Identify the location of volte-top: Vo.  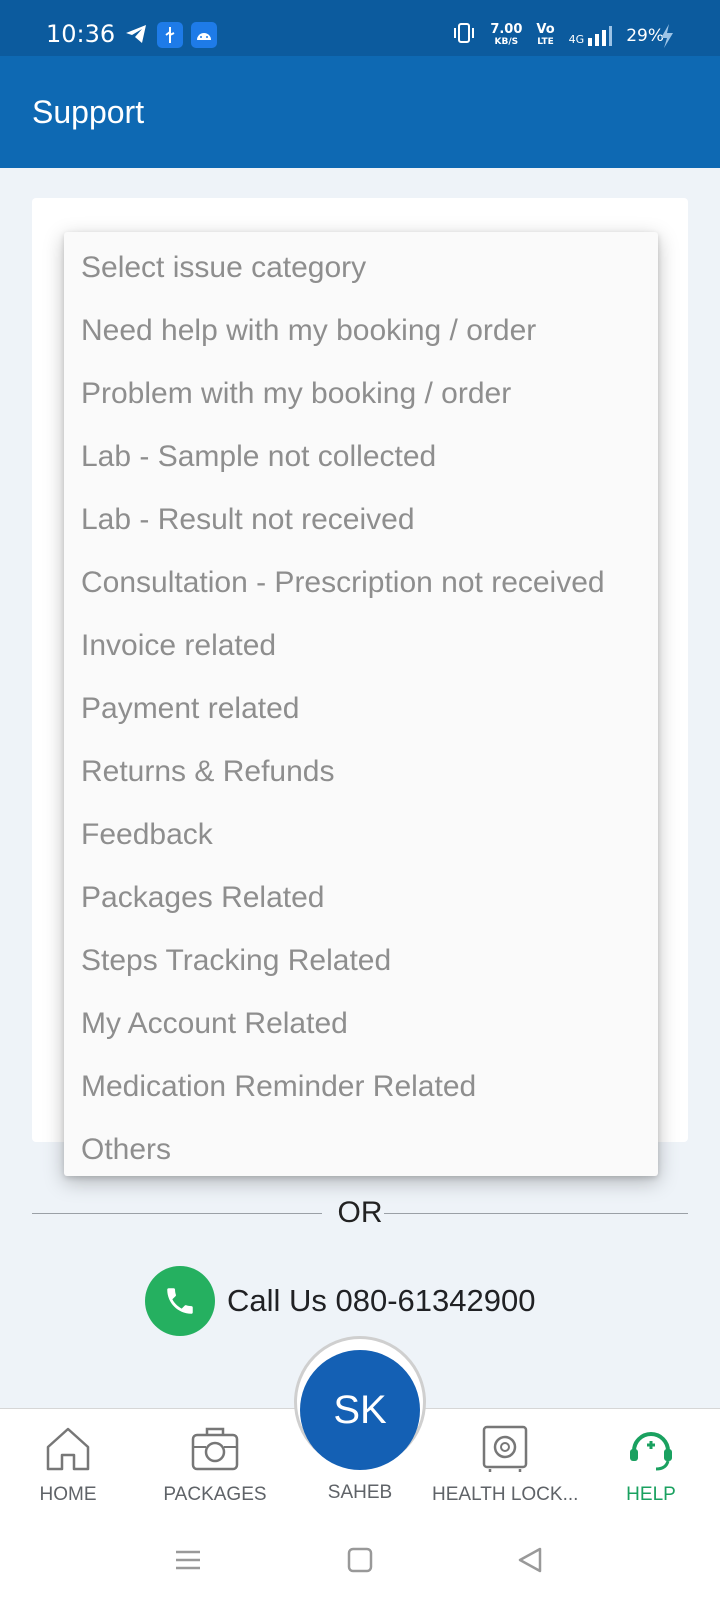
(545, 29).